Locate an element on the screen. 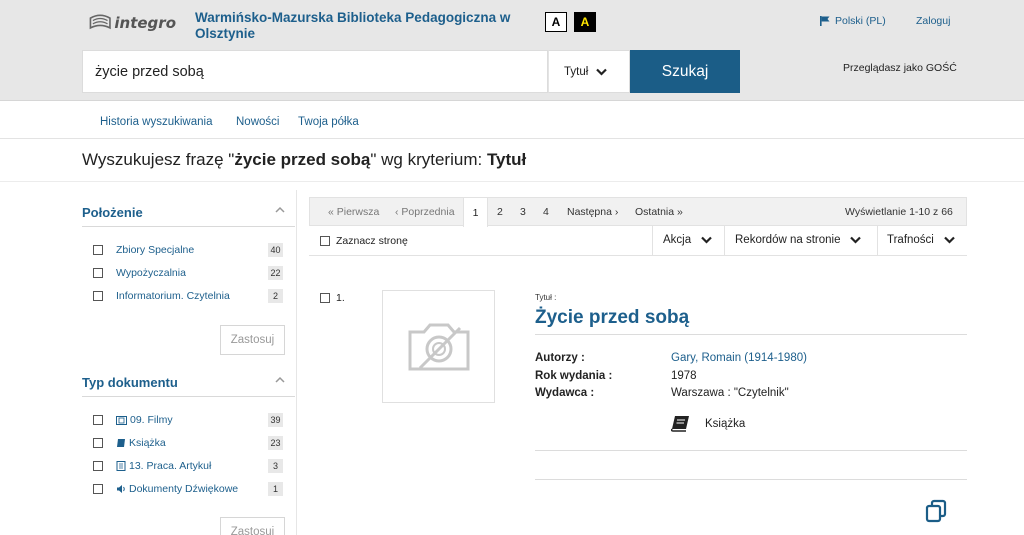 The width and height of the screenshot is (1024, 535). publisher-label: Wydawca : is located at coordinates (565, 393).